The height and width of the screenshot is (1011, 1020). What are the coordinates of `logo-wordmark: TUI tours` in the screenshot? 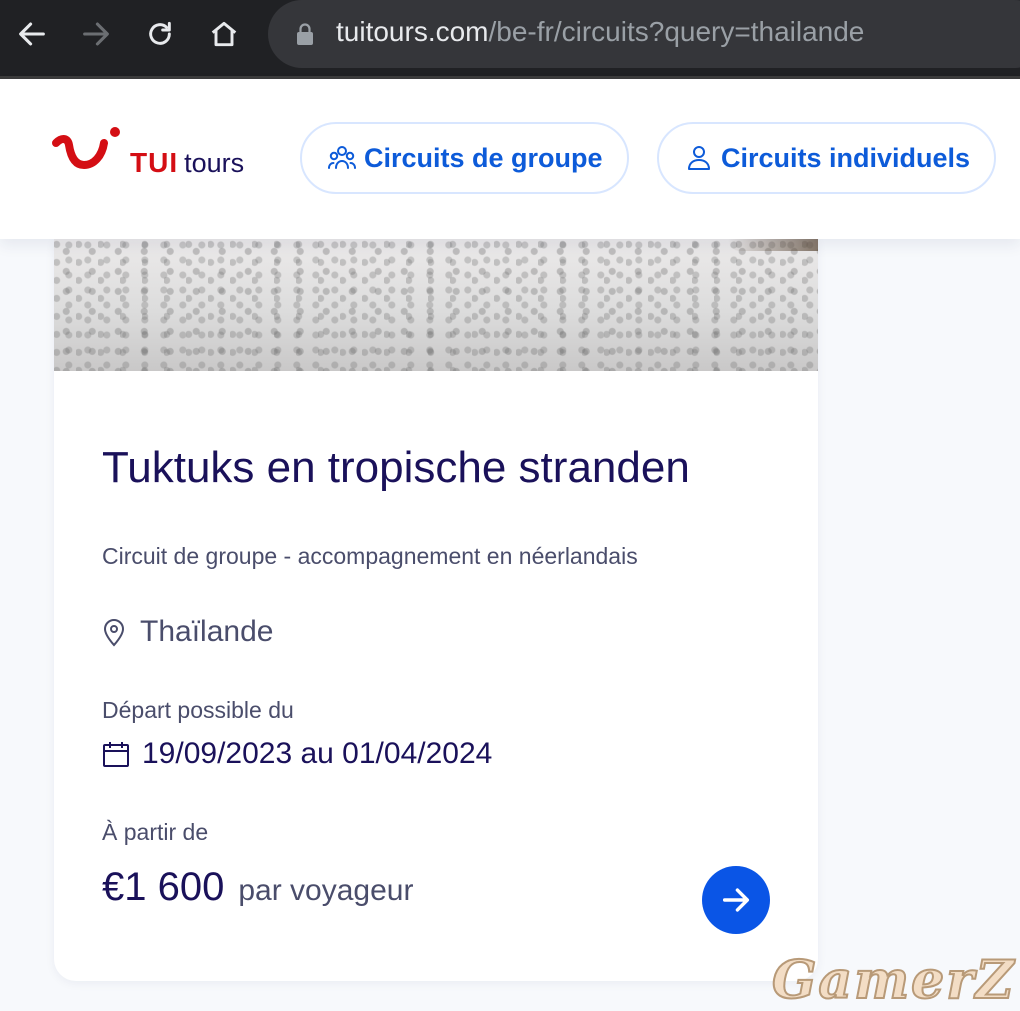 It's located at (187, 163).